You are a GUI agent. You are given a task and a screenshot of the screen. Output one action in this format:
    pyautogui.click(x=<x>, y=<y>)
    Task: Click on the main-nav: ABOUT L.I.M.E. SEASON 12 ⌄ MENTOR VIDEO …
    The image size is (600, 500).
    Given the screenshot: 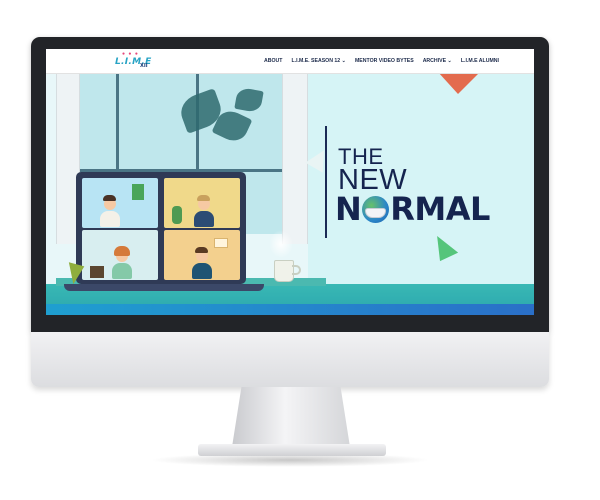 What is the action you would take?
    pyautogui.click(x=381, y=61)
    